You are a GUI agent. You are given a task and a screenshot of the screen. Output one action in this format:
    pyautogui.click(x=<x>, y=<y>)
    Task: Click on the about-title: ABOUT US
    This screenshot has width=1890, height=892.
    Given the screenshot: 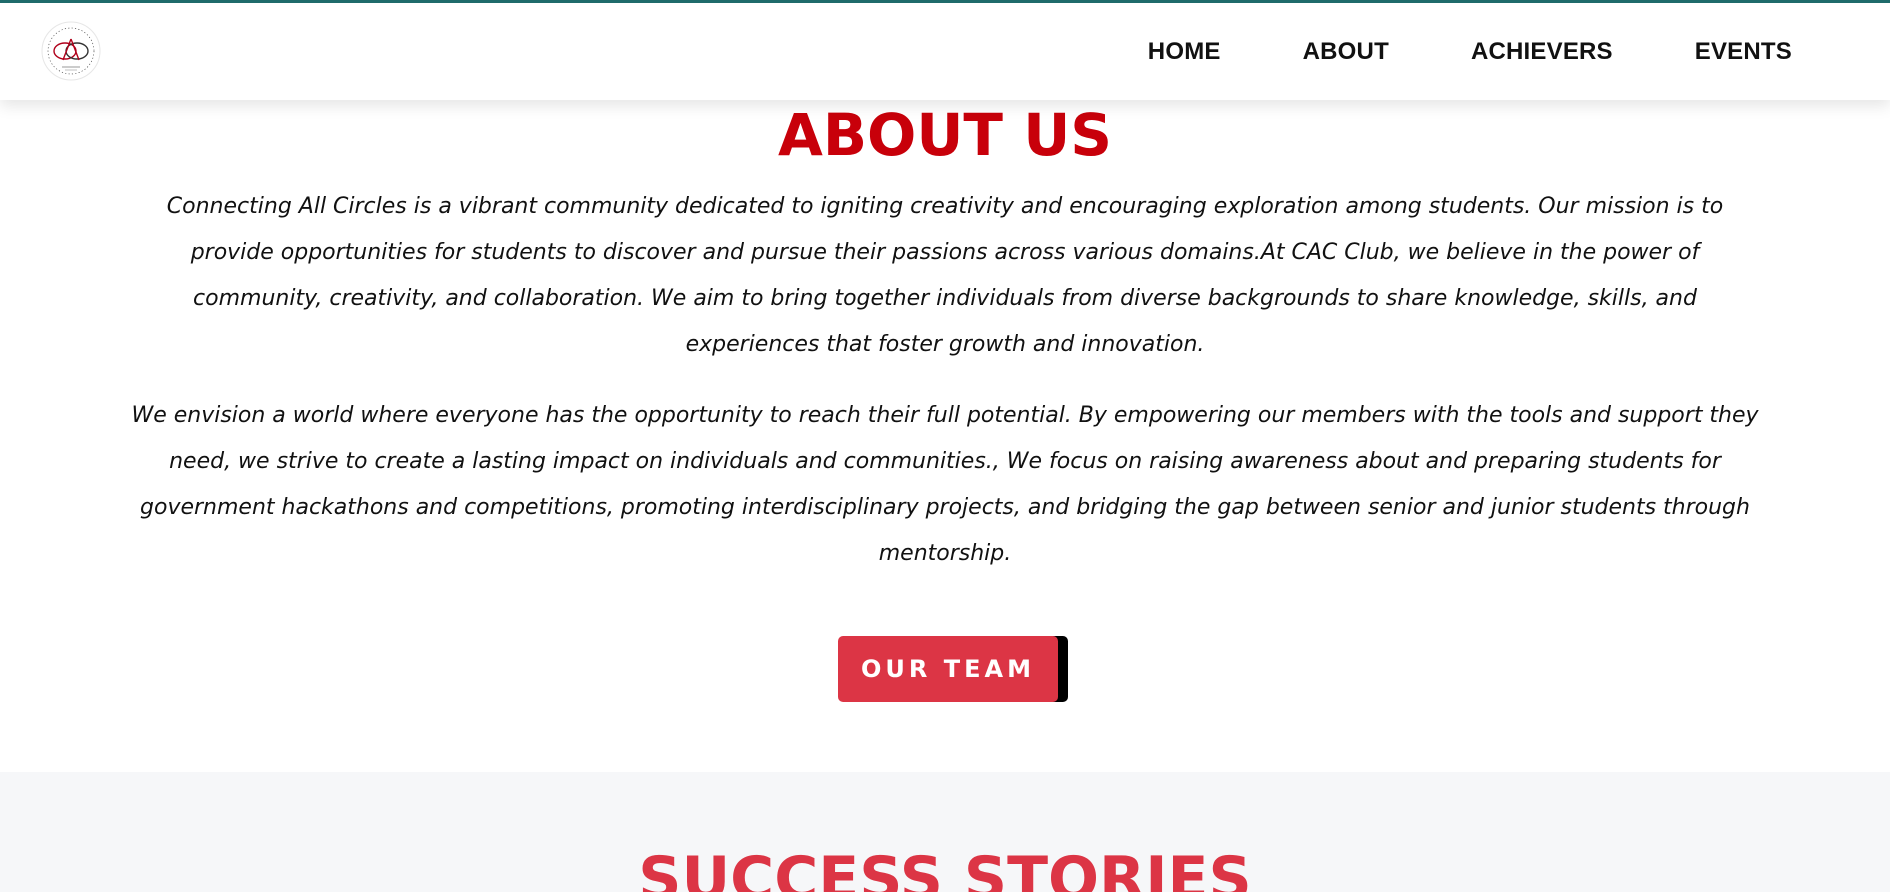 What is the action you would take?
    pyautogui.click(x=945, y=135)
    